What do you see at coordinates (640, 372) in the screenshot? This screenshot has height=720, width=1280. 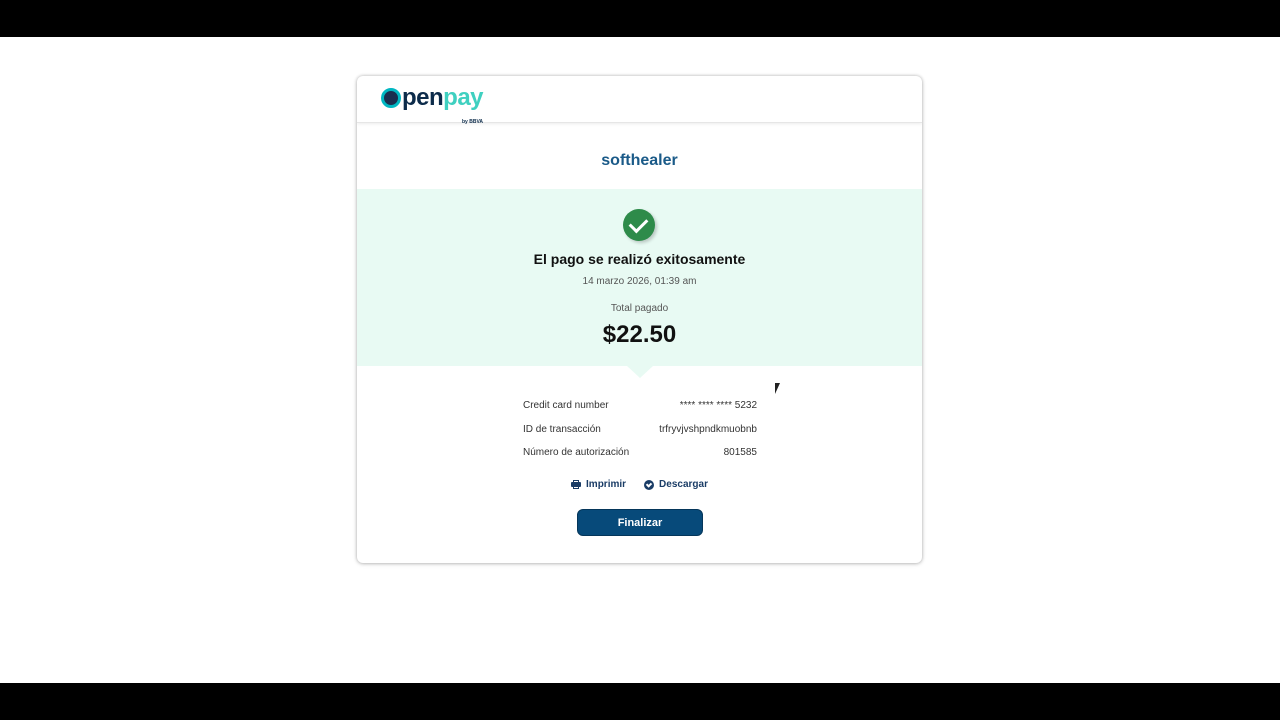 I see `panel-notch` at bounding box center [640, 372].